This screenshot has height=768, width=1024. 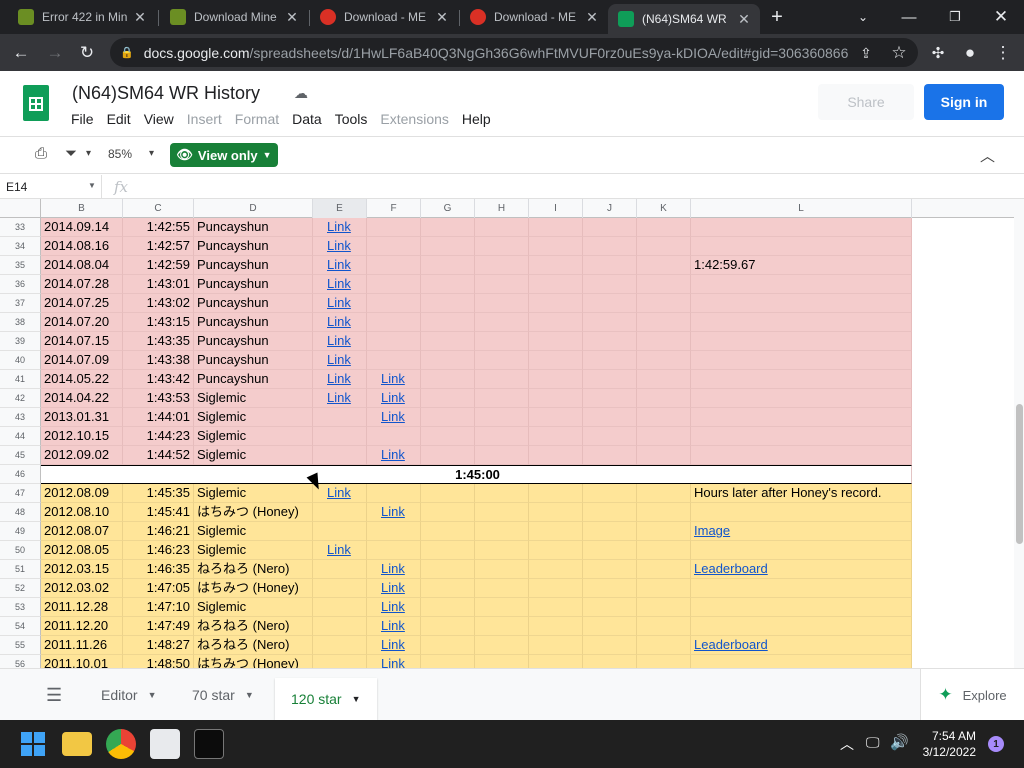 What do you see at coordinates (20, 512) in the screenshot?
I see `row-number: 48` at bounding box center [20, 512].